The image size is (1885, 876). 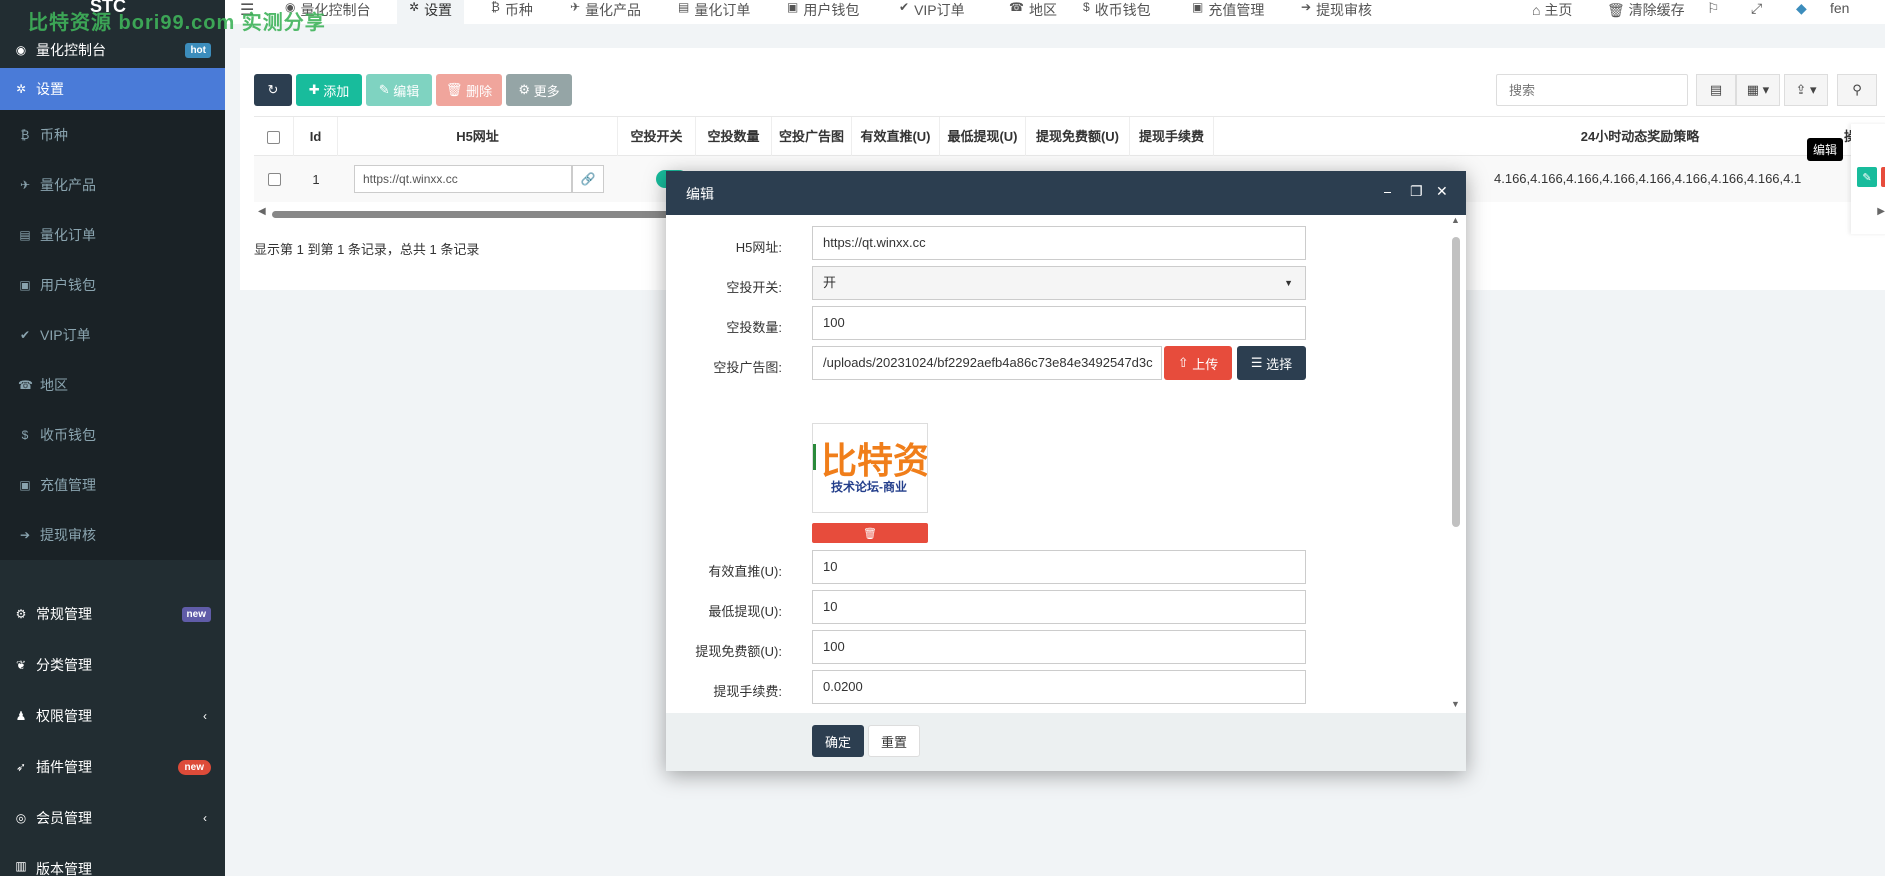 What do you see at coordinates (870, 468) in the screenshot?
I see `airdrop-image-preview: 比特资 技术论坛-商业` at bounding box center [870, 468].